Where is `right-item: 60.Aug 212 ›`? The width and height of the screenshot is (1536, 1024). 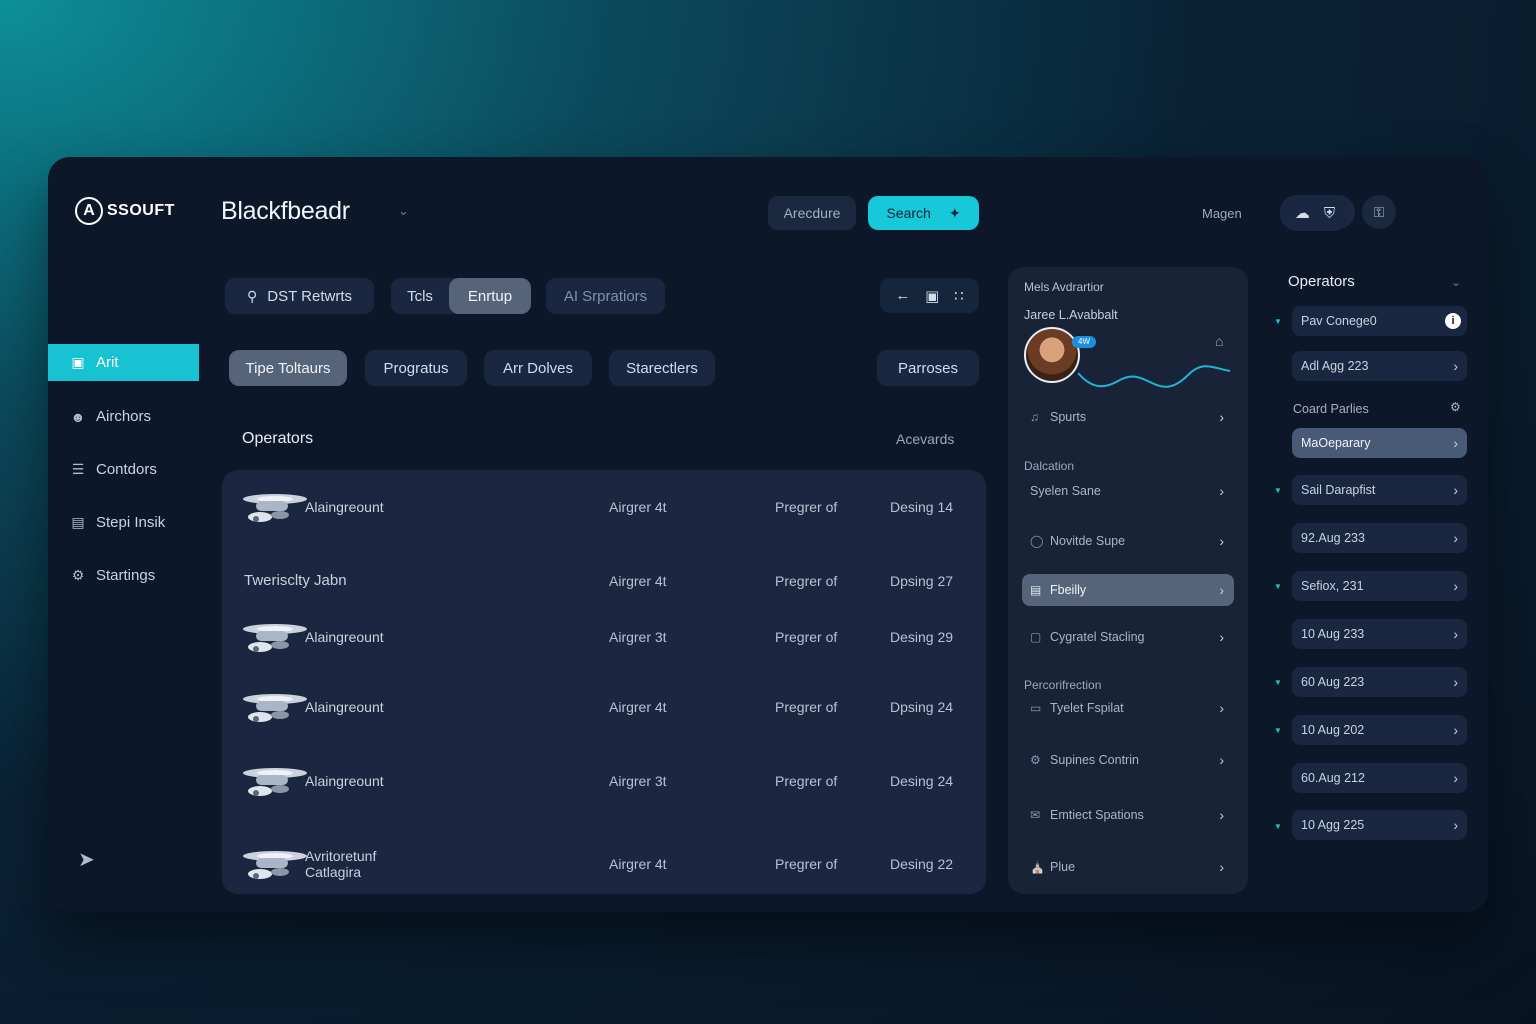
right-item: 60.Aug 212 › is located at coordinates (1379, 778).